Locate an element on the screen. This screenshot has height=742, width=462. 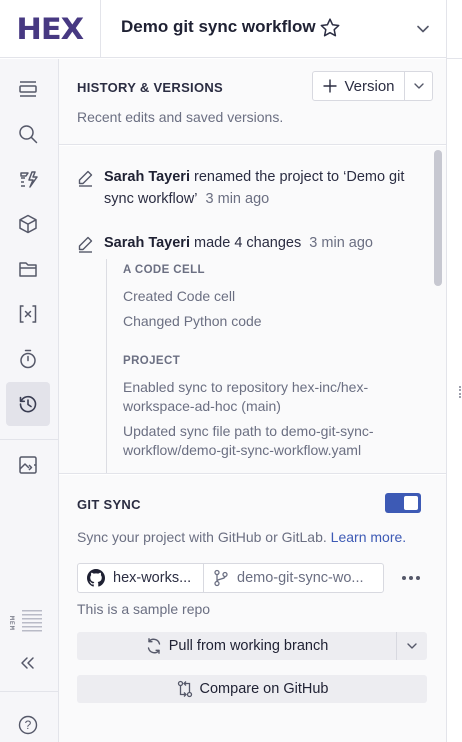
repo-note: This is a sample repo is located at coordinates (144, 609).